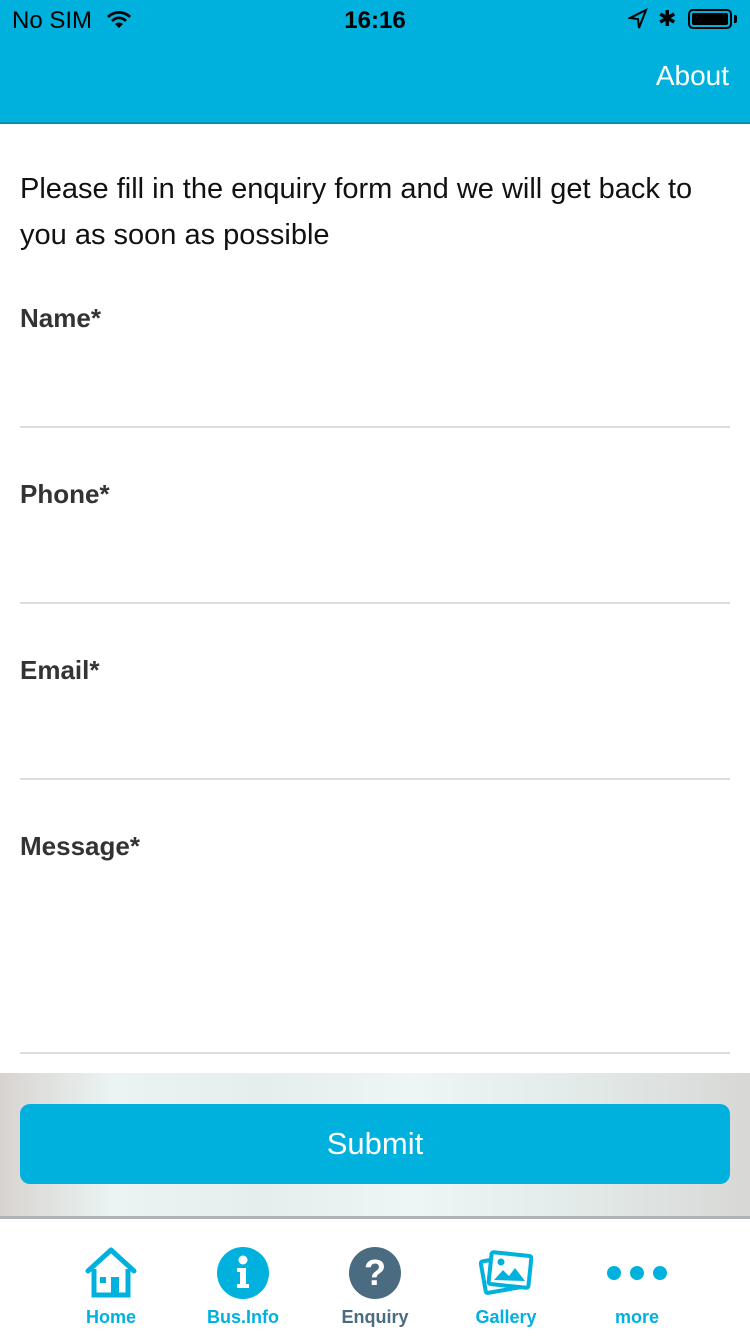 Image resolution: width=750 pixels, height=1337 pixels. What do you see at coordinates (667, 18) in the screenshot?
I see `bluetooth-icon: ✱` at bounding box center [667, 18].